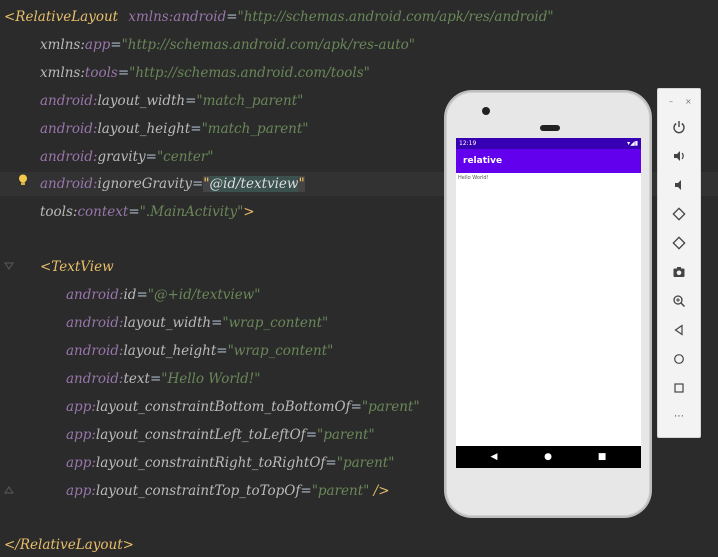 This screenshot has height=557, width=718. I want to click on status-bar: 12:19 ▾◢▮, so click(548, 143).